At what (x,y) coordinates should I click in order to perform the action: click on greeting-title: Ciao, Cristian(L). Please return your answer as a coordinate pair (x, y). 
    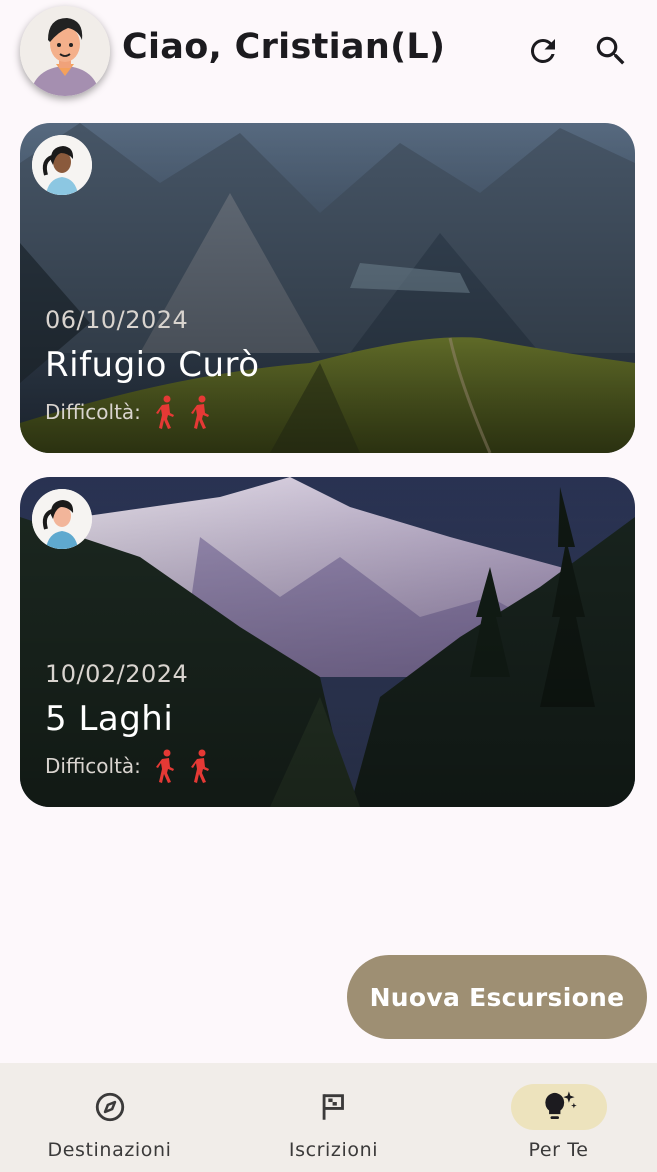
    Looking at the image, I should click on (284, 47).